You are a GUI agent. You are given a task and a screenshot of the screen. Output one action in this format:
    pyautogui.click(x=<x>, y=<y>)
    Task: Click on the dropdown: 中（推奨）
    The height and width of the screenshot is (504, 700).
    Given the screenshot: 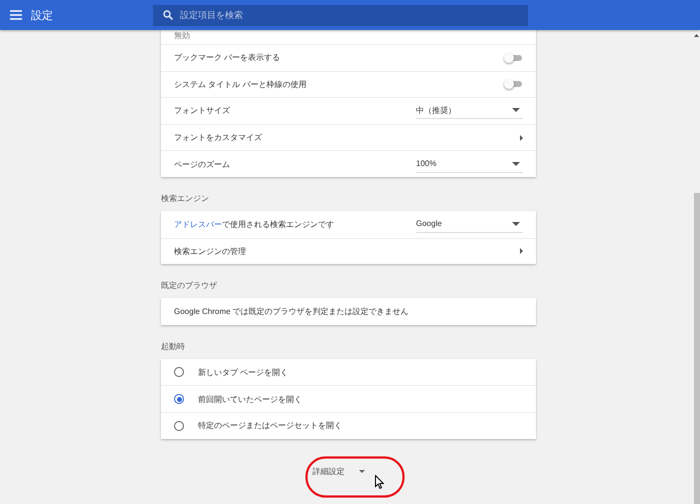 What is the action you would take?
    pyautogui.click(x=469, y=111)
    